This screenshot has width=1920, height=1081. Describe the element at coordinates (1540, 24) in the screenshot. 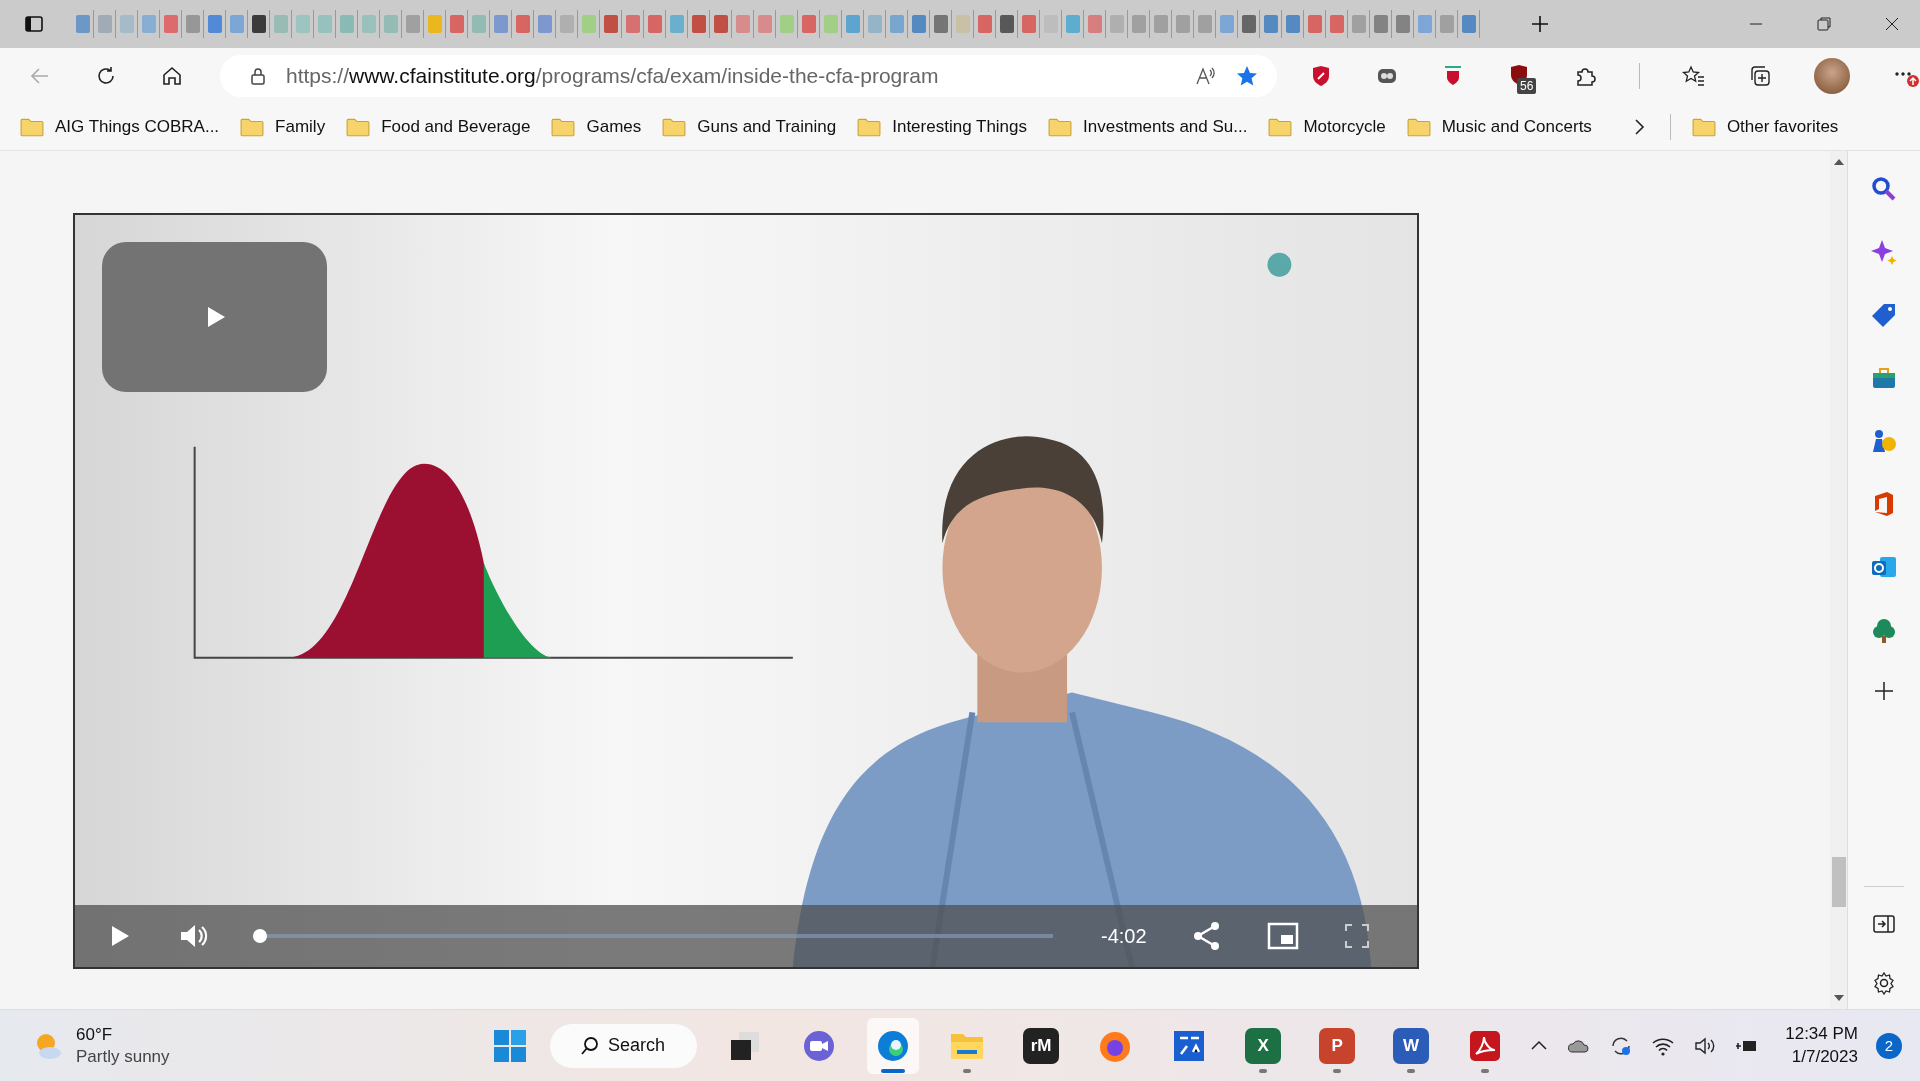

I see `new-tab-icon` at that location.